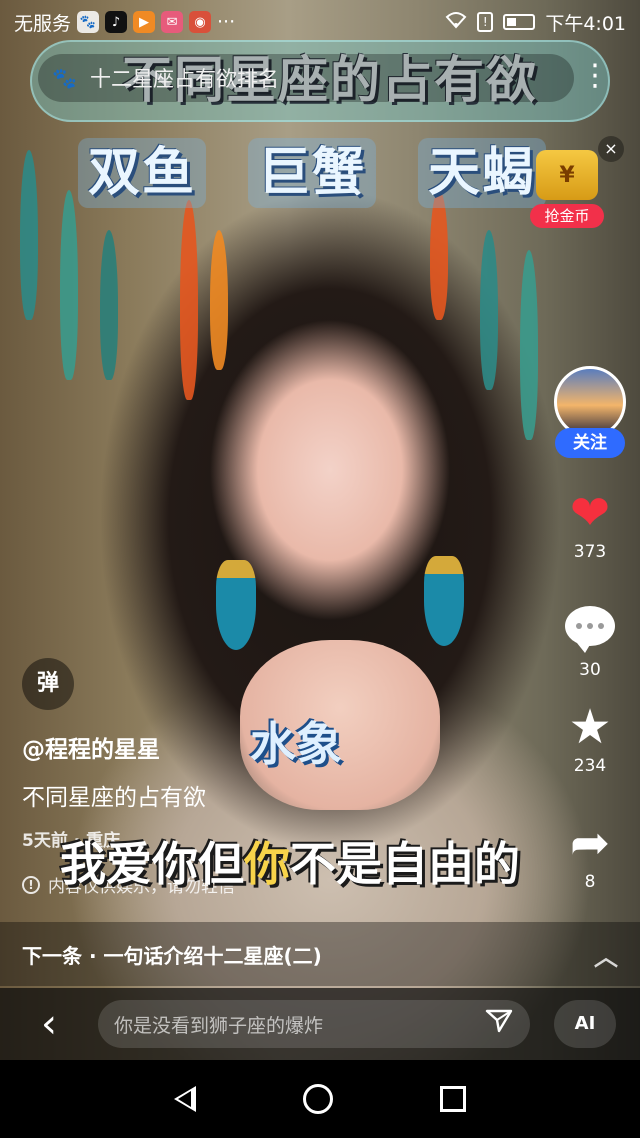  What do you see at coordinates (606, 954) in the screenshot?
I see `chevron-up-icon: ︿` at bounding box center [606, 954].